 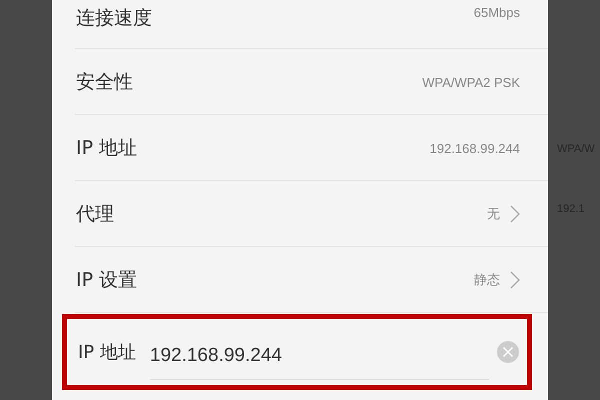 What do you see at coordinates (107, 352) in the screenshot?
I see `field-label: IP 地址` at bounding box center [107, 352].